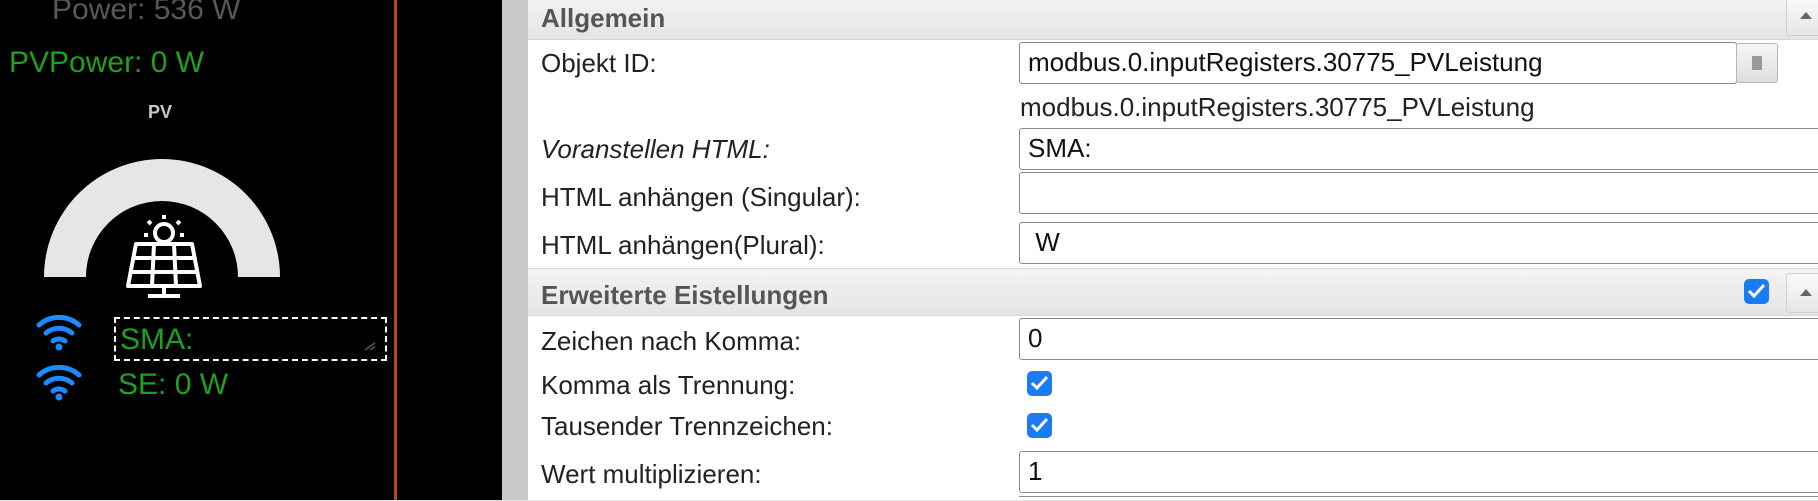 The height and width of the screenshot is (501, 1818). I want to click on append-singular-label: HTML anhängen (Singular):, so click(701, 197).